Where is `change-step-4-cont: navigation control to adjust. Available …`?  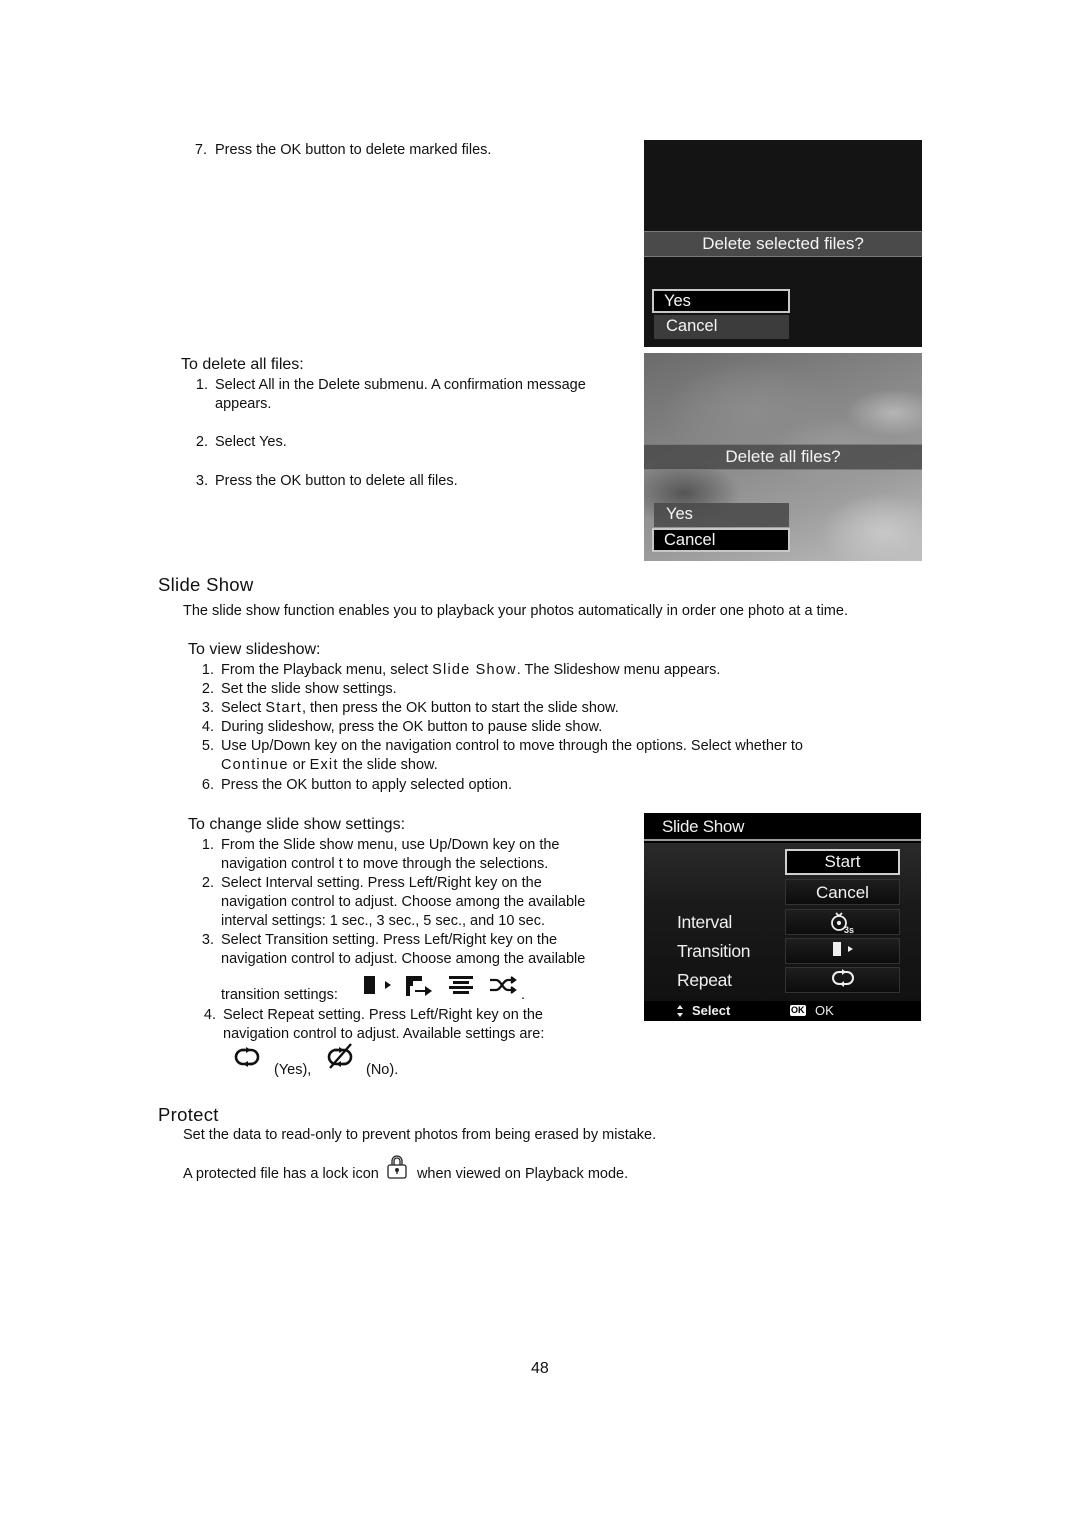 change-step-4-cont: navigation control to adjust. Available … is located at coordinates (384, 1034).